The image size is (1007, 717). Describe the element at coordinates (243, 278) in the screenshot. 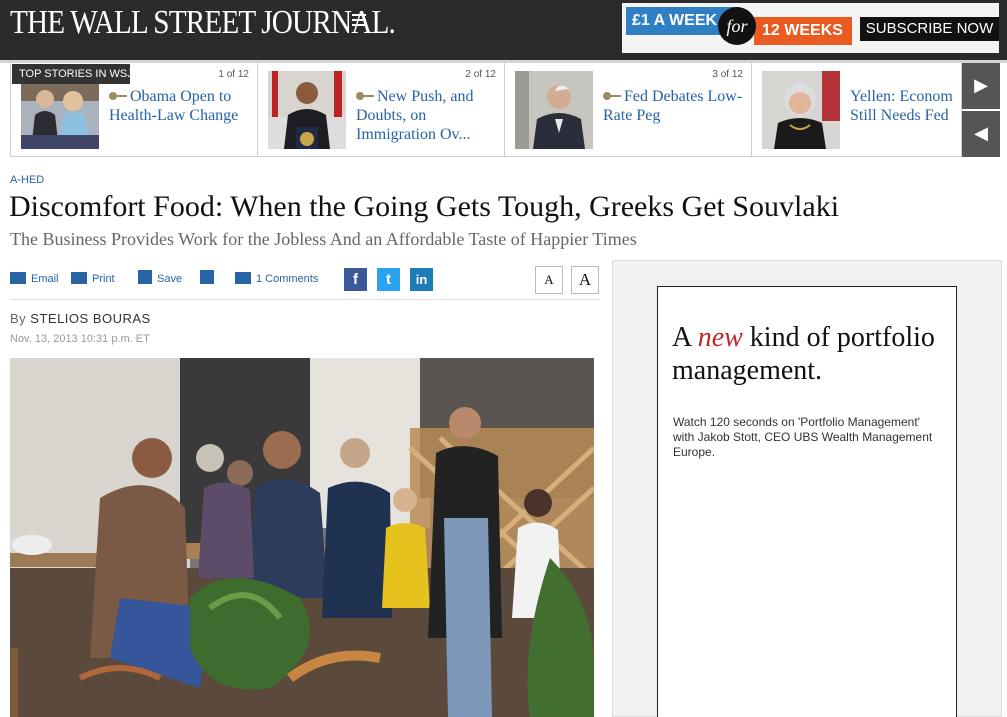

I see `comment-icon` at that location.